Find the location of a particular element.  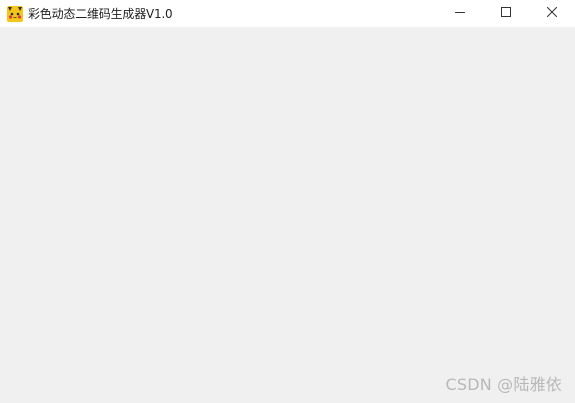

window-controls is located at coordinates (506, 12).